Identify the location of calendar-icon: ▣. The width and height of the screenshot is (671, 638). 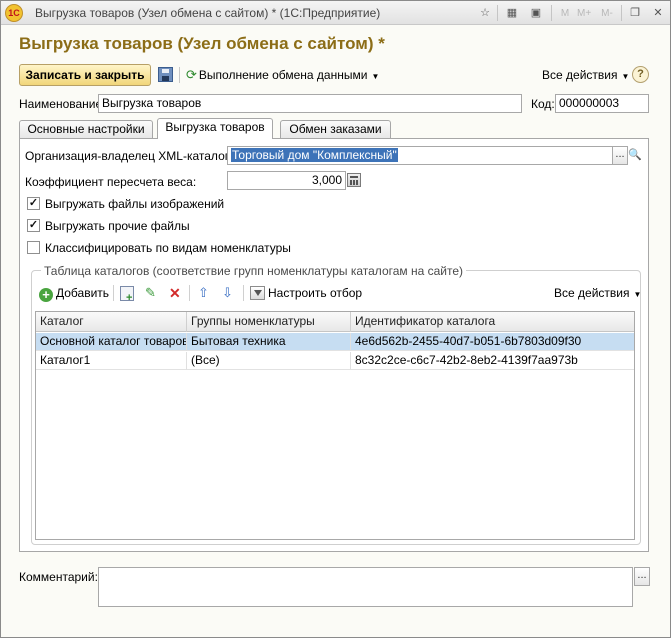
(536, 13).